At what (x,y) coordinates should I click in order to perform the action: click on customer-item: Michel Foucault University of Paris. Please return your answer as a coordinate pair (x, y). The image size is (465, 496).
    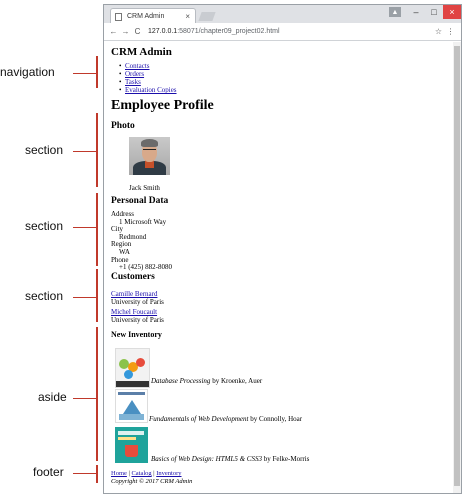
    Looking at the image, I should click on (137, 316).